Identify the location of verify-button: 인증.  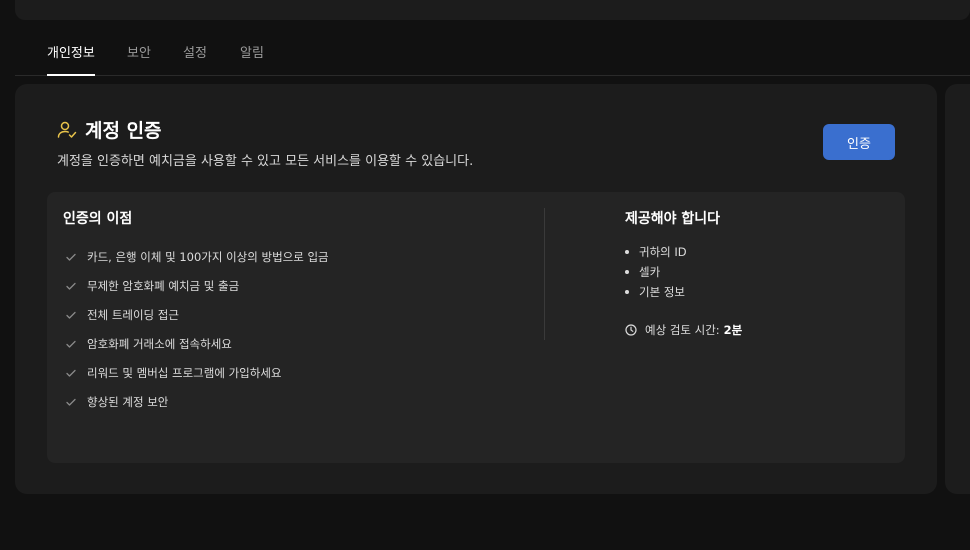
(859, 142).